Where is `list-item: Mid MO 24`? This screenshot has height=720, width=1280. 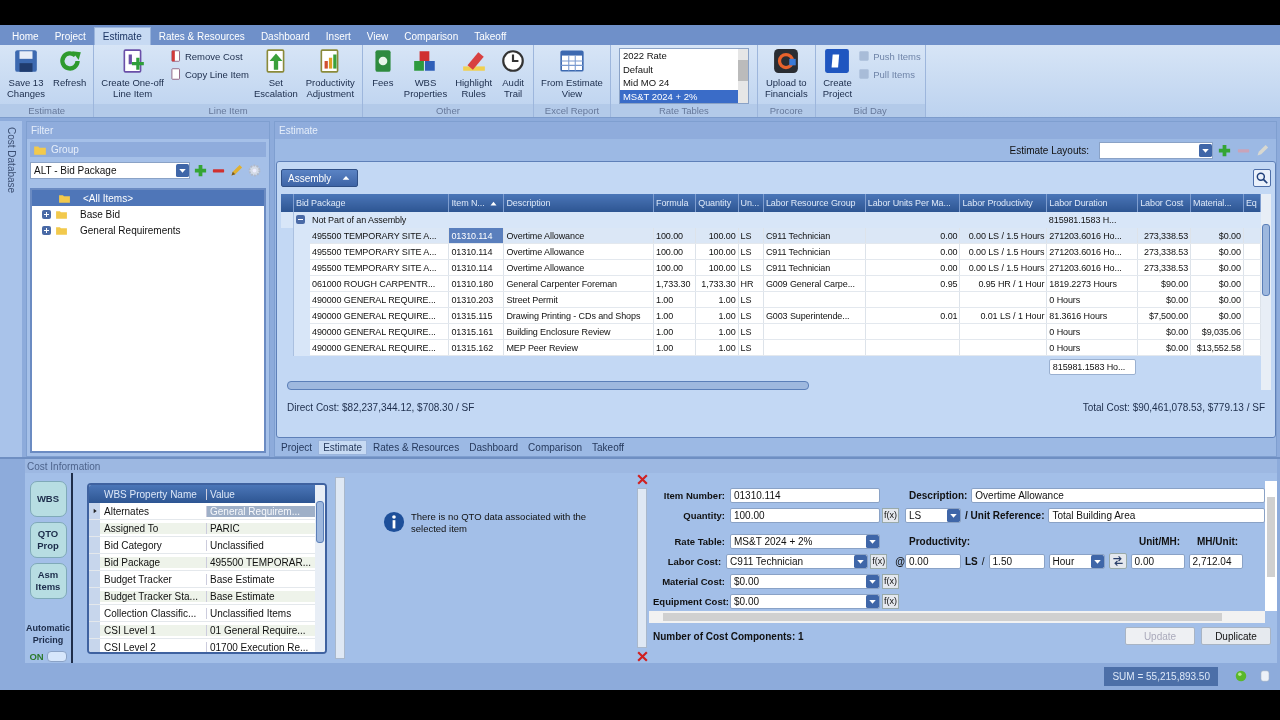 list-item: Mid MO 24 is located at coordinates (678, 83).